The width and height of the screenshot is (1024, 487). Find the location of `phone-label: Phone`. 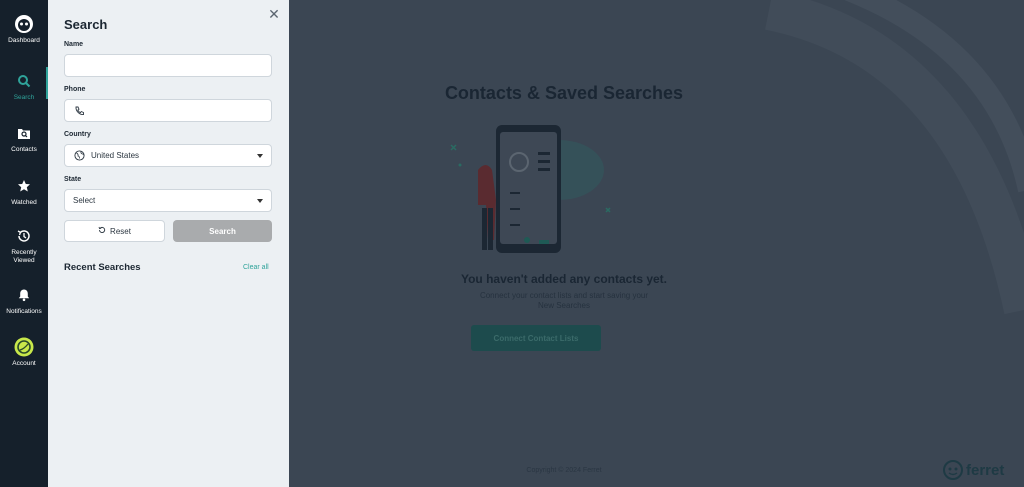

phone-label: Phone is located at coordinates (75, 89).